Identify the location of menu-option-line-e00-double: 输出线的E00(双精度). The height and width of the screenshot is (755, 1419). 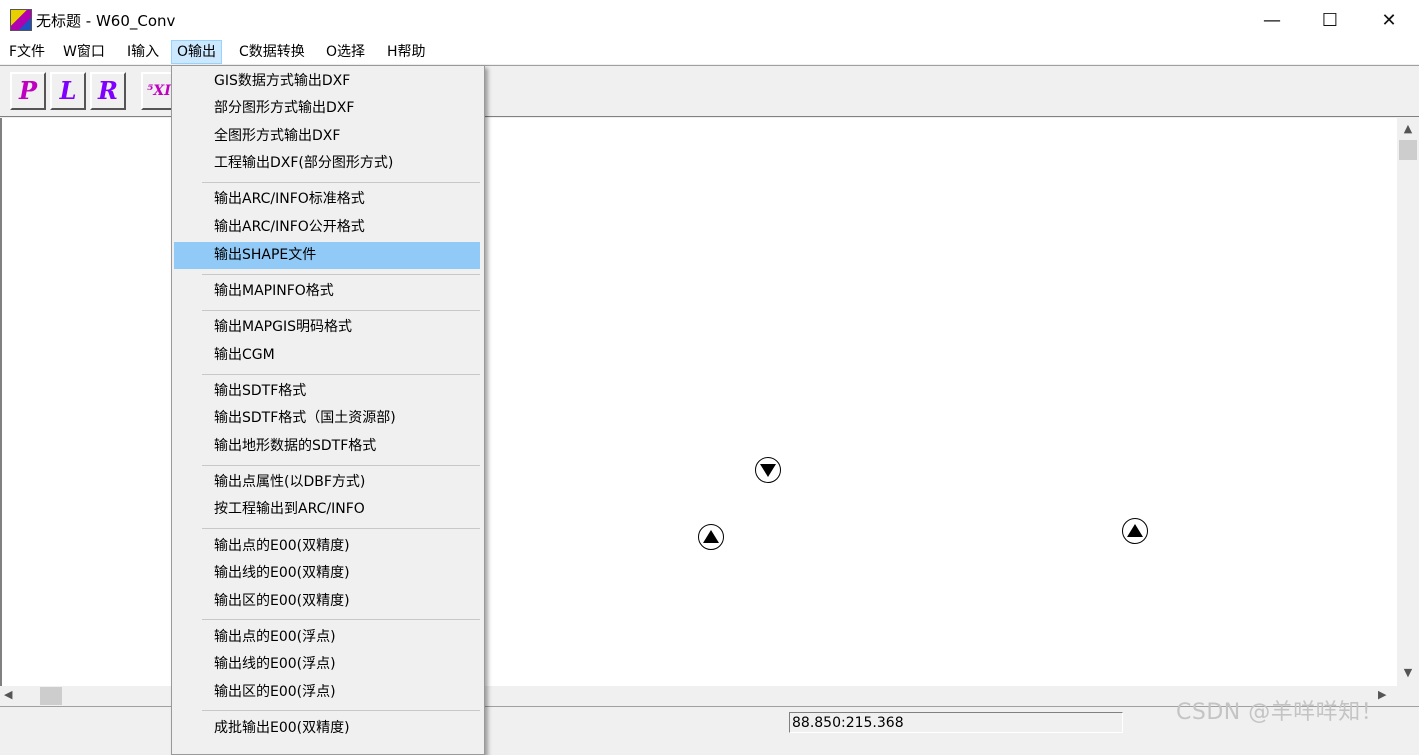
(327, 573).